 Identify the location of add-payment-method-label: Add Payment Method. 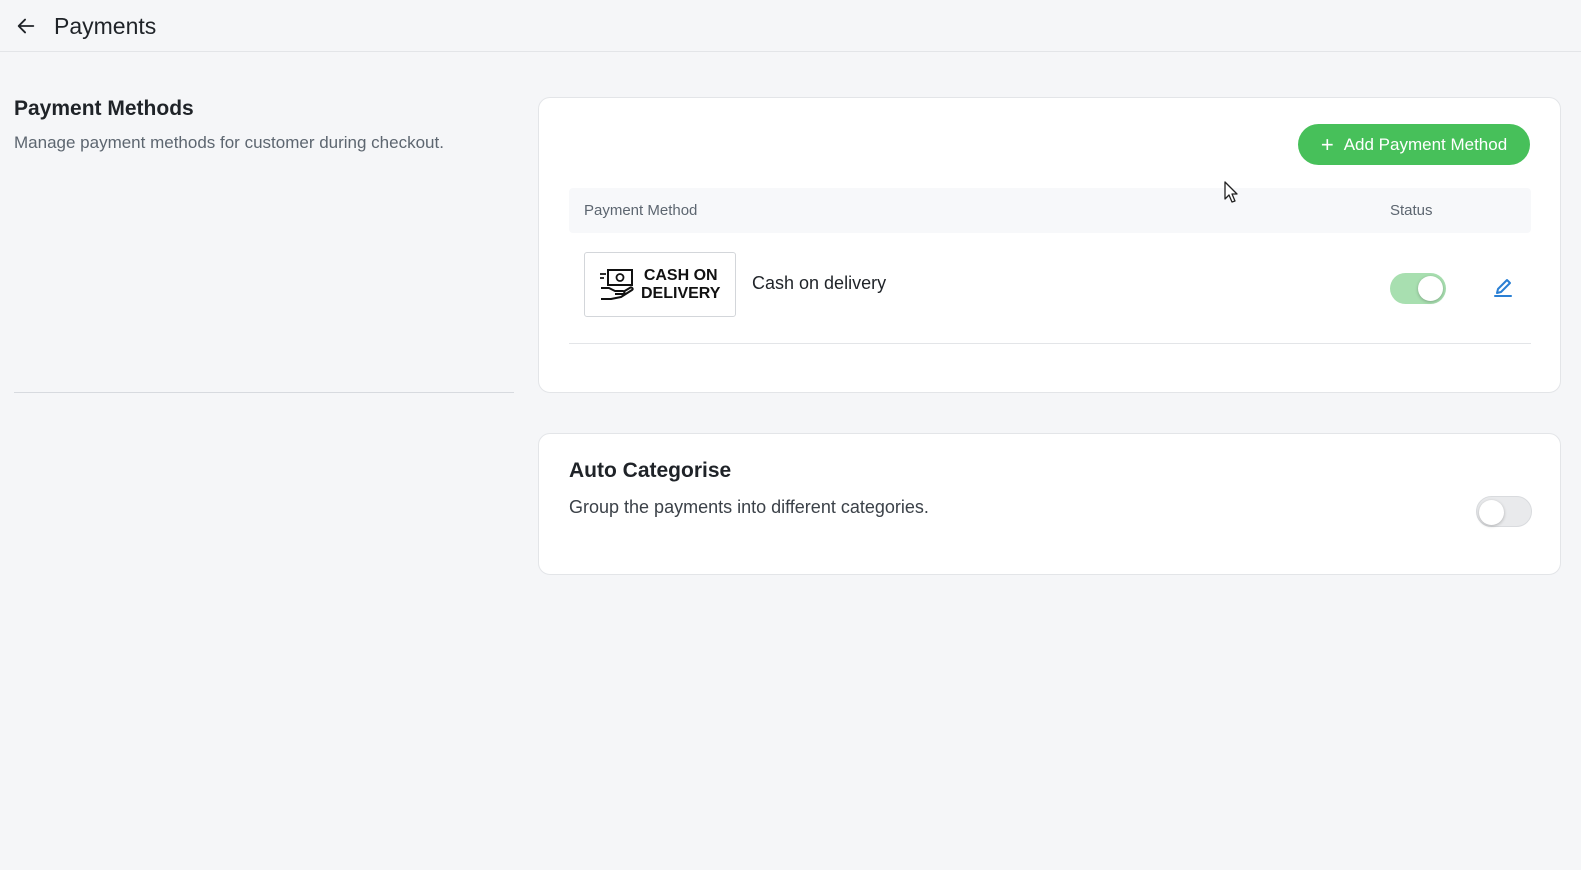
(1425, 144).